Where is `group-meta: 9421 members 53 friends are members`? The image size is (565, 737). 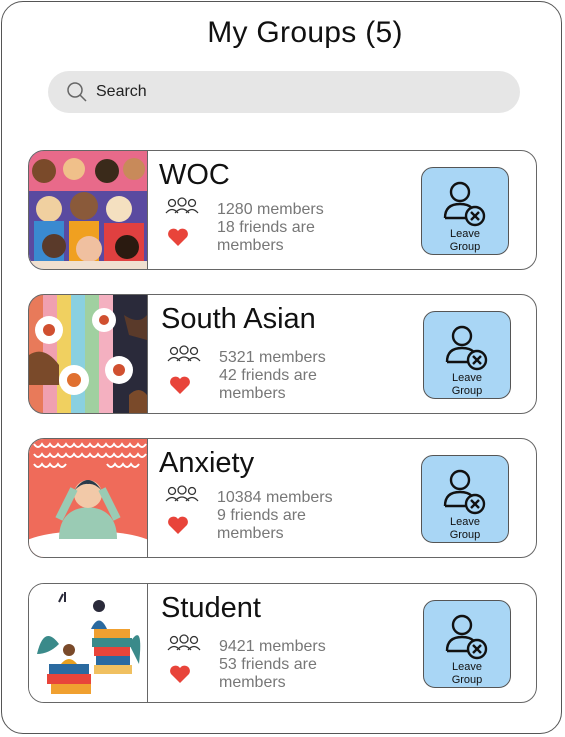
group-meta: 9421 members 53 friends are members is located at coordinates (272, 665).